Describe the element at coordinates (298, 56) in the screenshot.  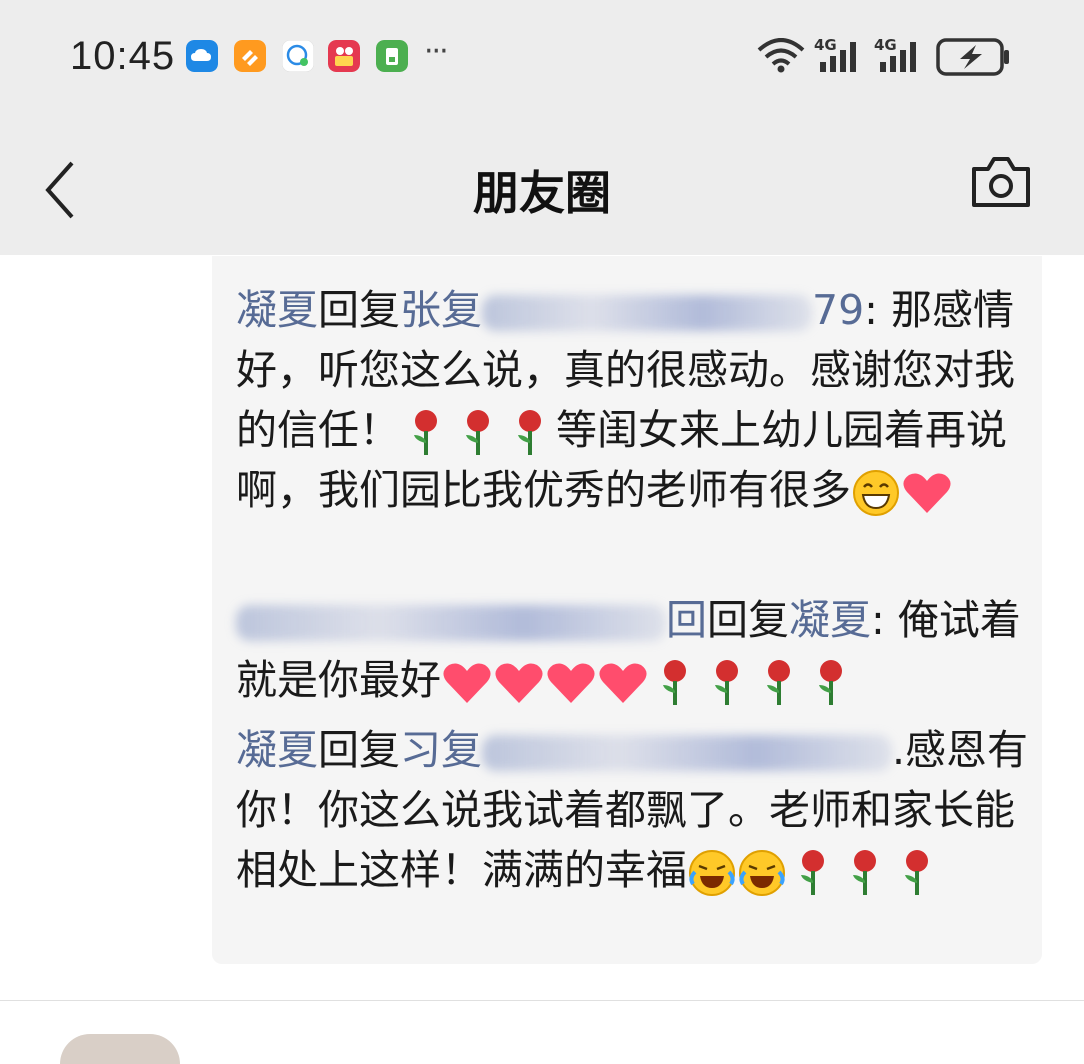
I see `chat-app-icon` at that location.